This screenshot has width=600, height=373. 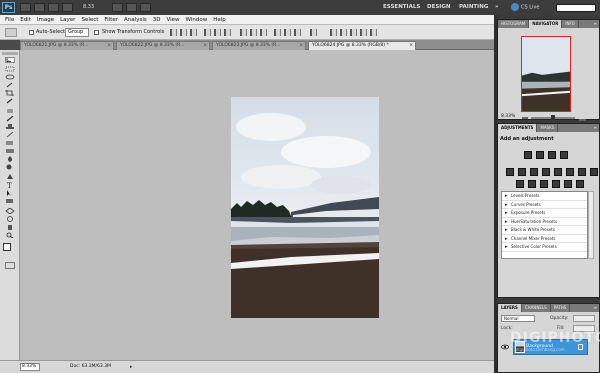 I want to click on preset-channel-mixer: Channel Mixer Presets, so click(x=544, y=239).